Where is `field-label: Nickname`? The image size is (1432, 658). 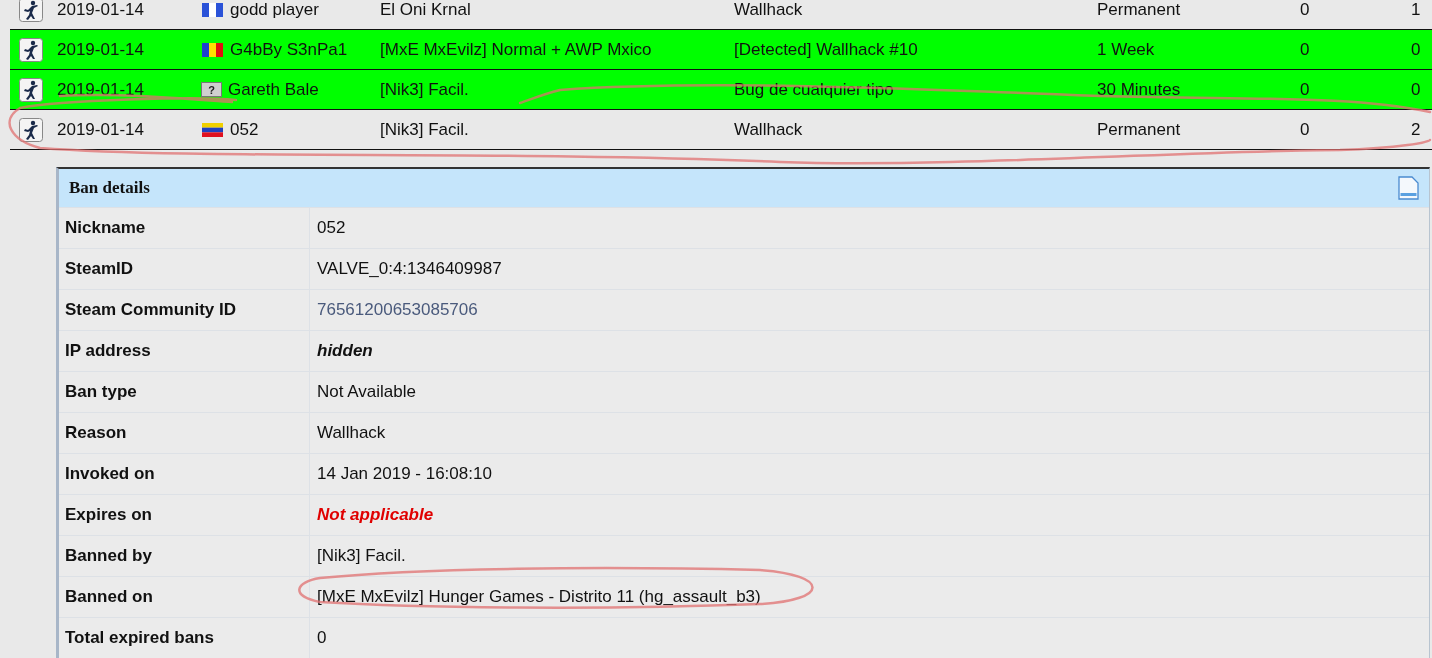
field-label: Nickname is located at coordinates (105, 228).